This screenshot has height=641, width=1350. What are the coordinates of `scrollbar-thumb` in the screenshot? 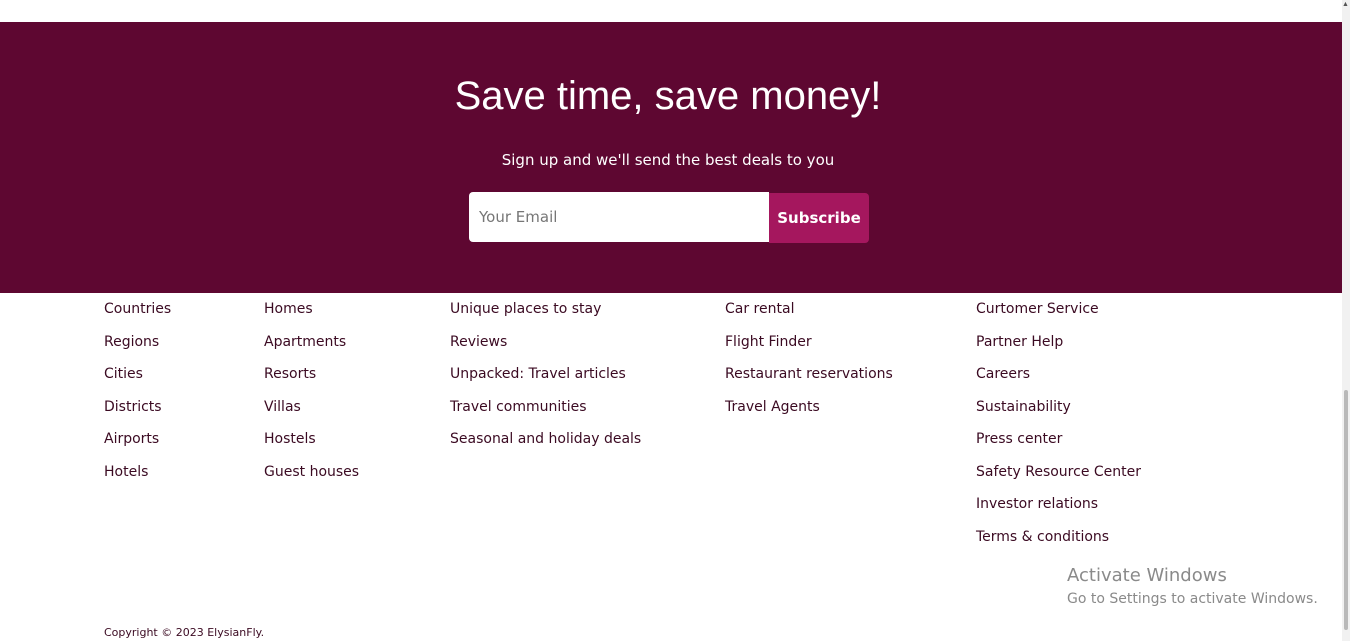 It's located at (1346, 510).